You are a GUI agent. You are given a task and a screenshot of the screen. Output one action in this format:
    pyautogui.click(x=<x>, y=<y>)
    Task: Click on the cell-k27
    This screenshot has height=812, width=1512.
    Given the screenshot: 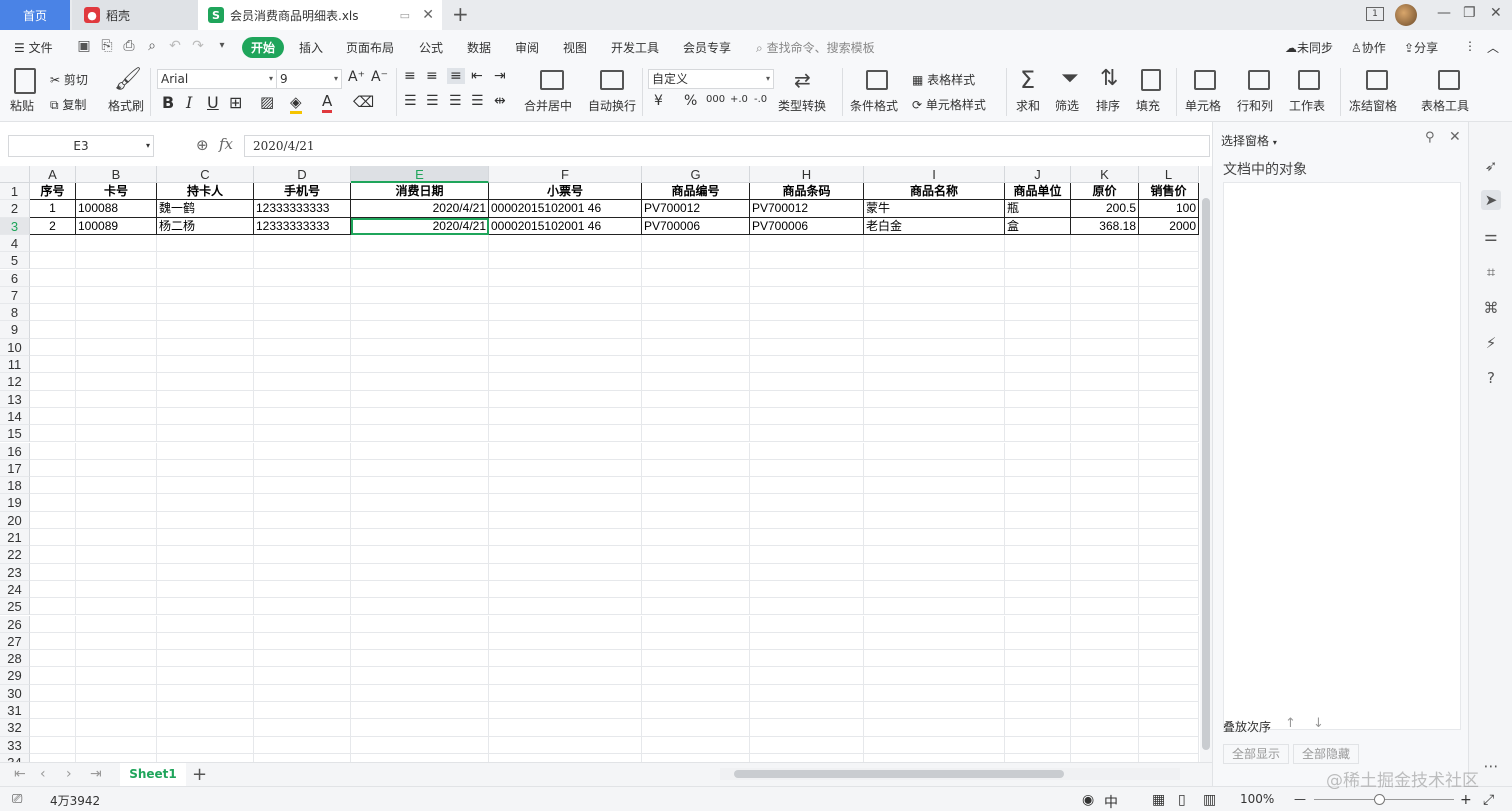 What is the action you would take?
    pyautogui.click(x=1105, y=641)
    